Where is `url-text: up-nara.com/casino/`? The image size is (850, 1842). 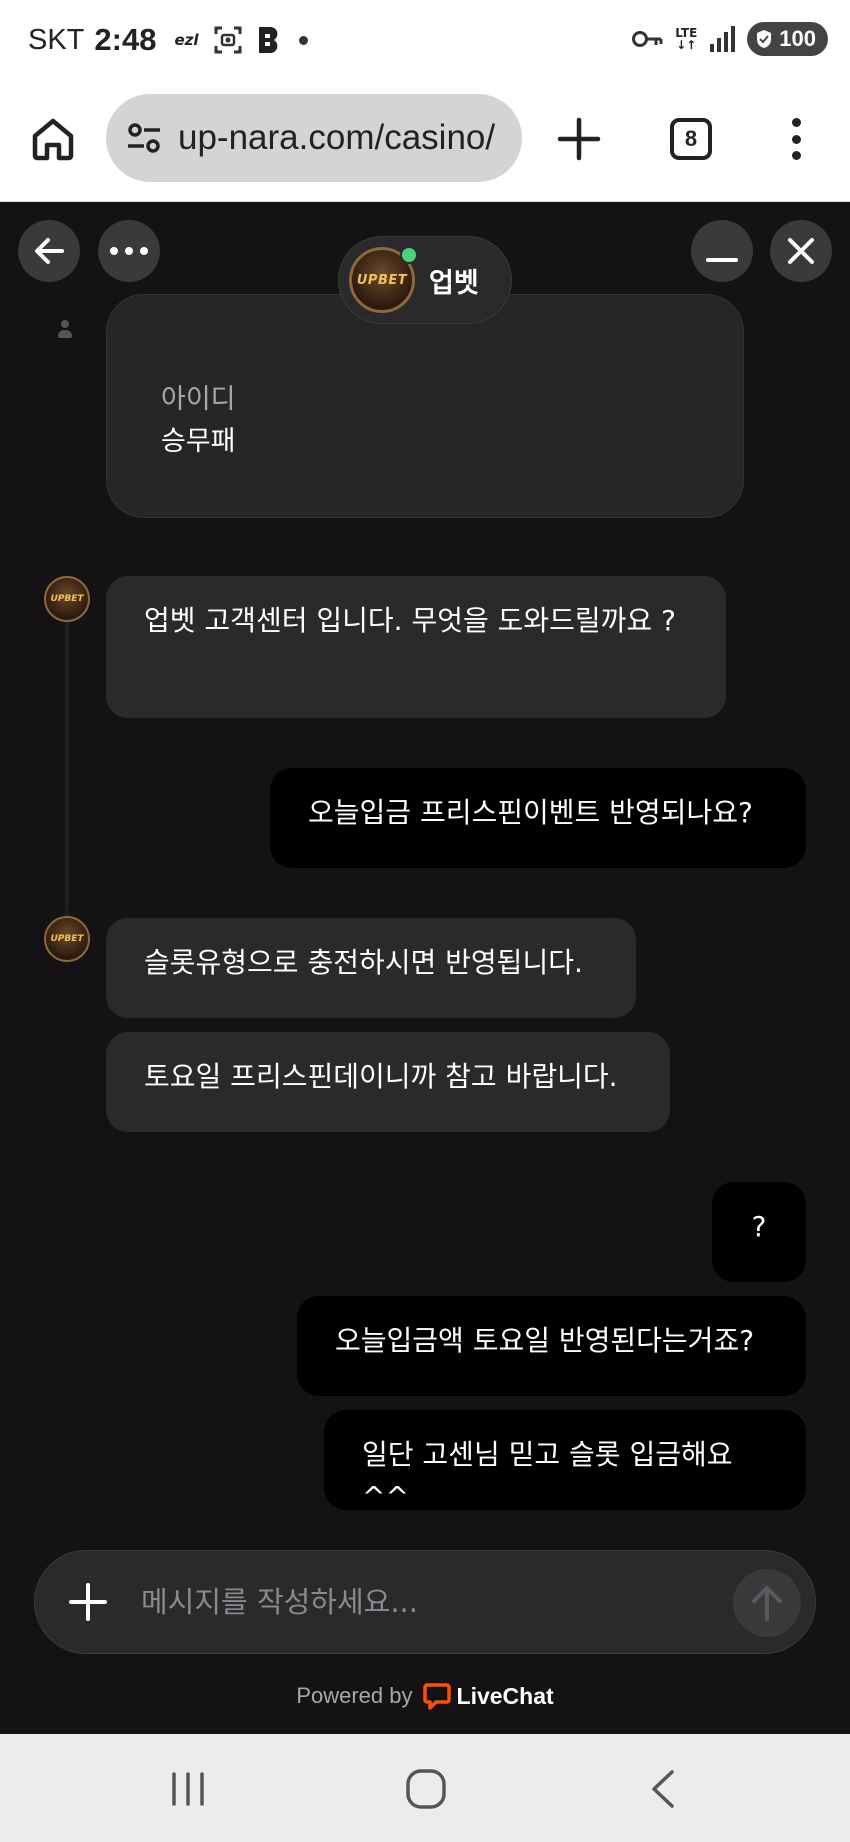 url-text: up-nara.com/casino/ is located at coordinates (337, 137).